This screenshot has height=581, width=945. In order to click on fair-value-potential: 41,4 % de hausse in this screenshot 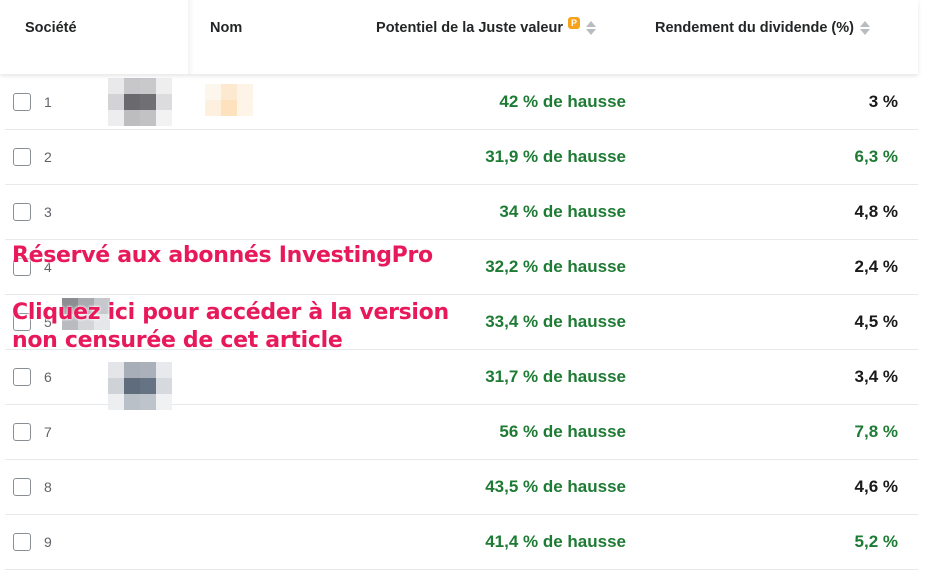, I will do `click(555, 541)`.